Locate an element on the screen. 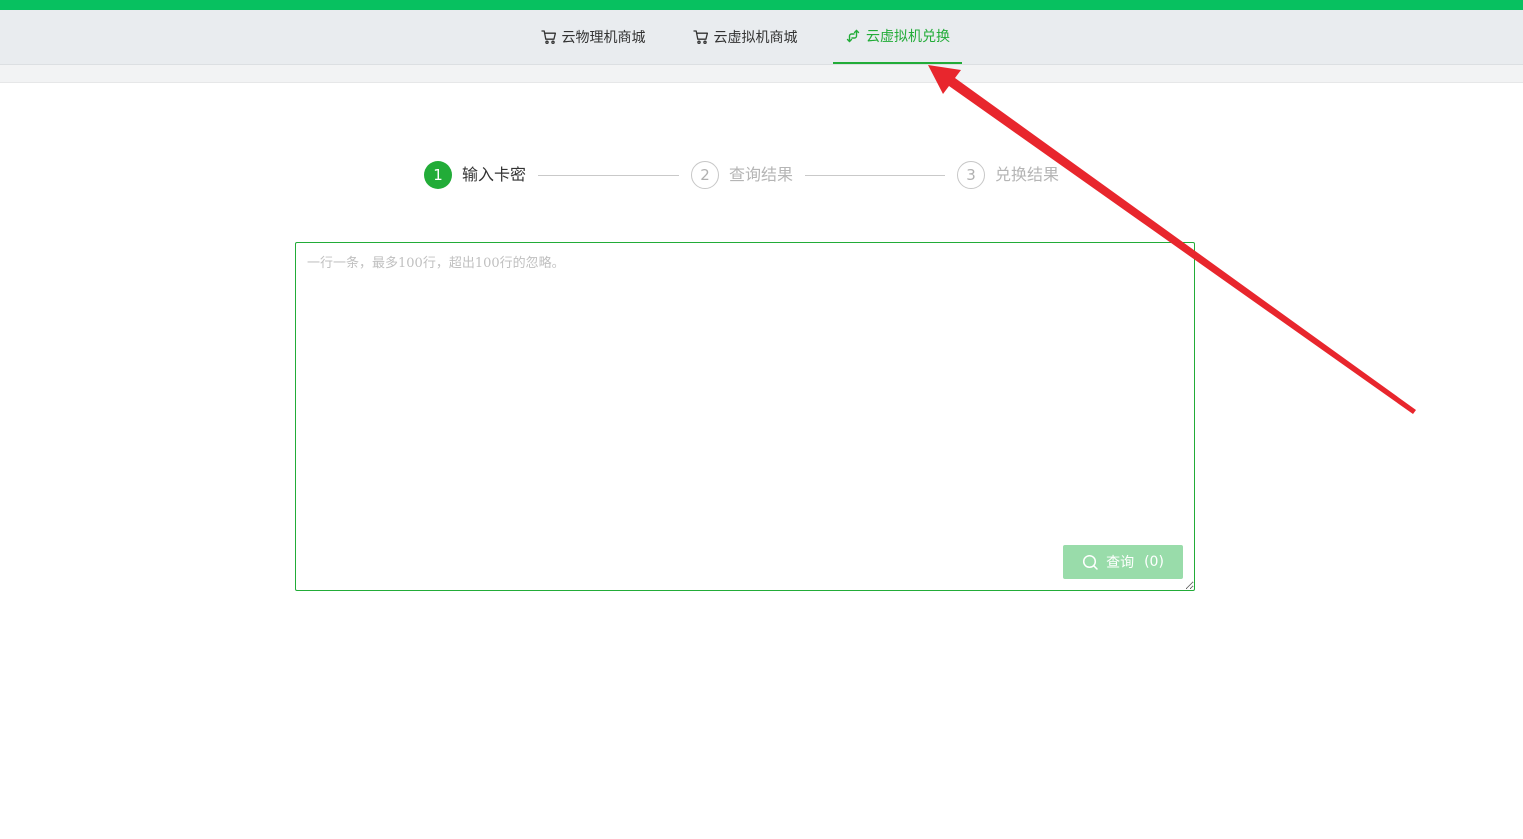 The image size is (1523, 839). search-icon is located at coordinates (1090, 562).